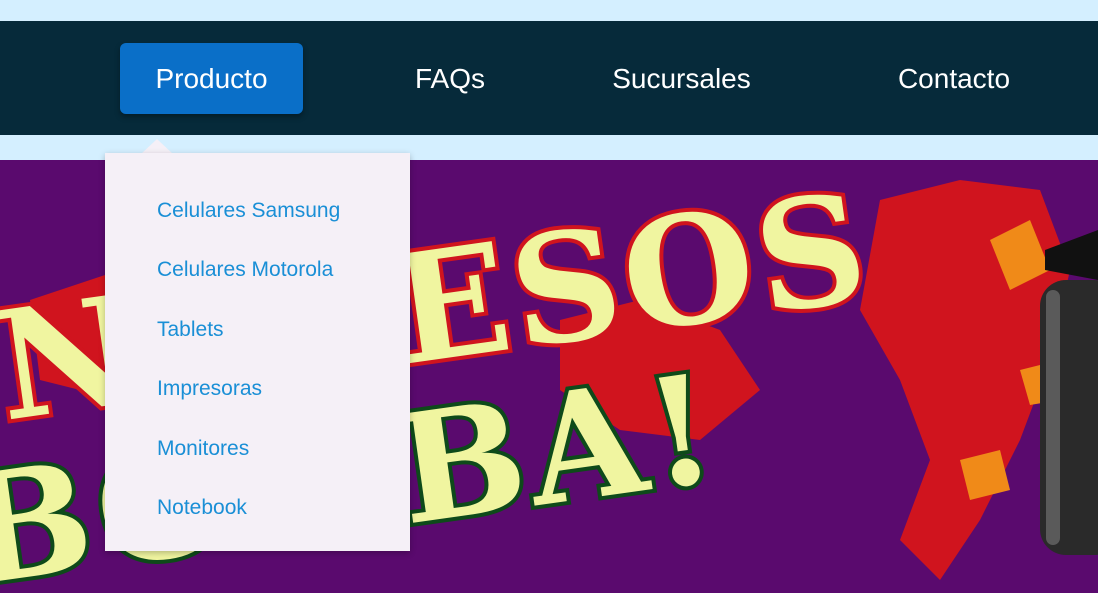 The image size is (1098, 593). Describe the element at coordinates (202, 508) in the screenshot. I see `dropdown-item-notebook: Notebook` at that location.